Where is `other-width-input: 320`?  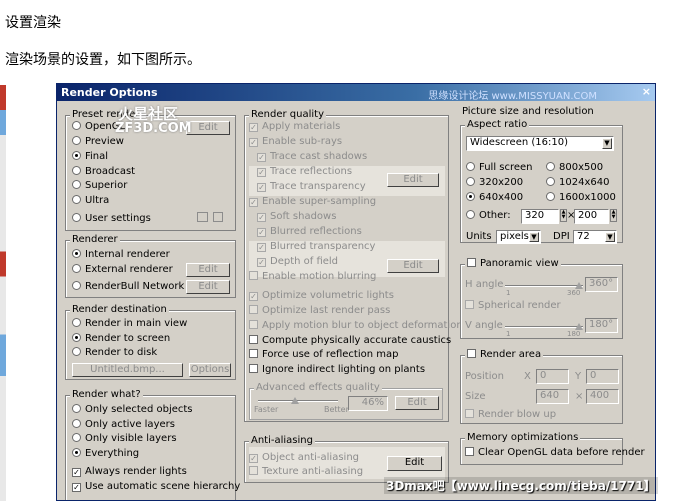 other-width-input: 320 is located at coordinates (540, 216).